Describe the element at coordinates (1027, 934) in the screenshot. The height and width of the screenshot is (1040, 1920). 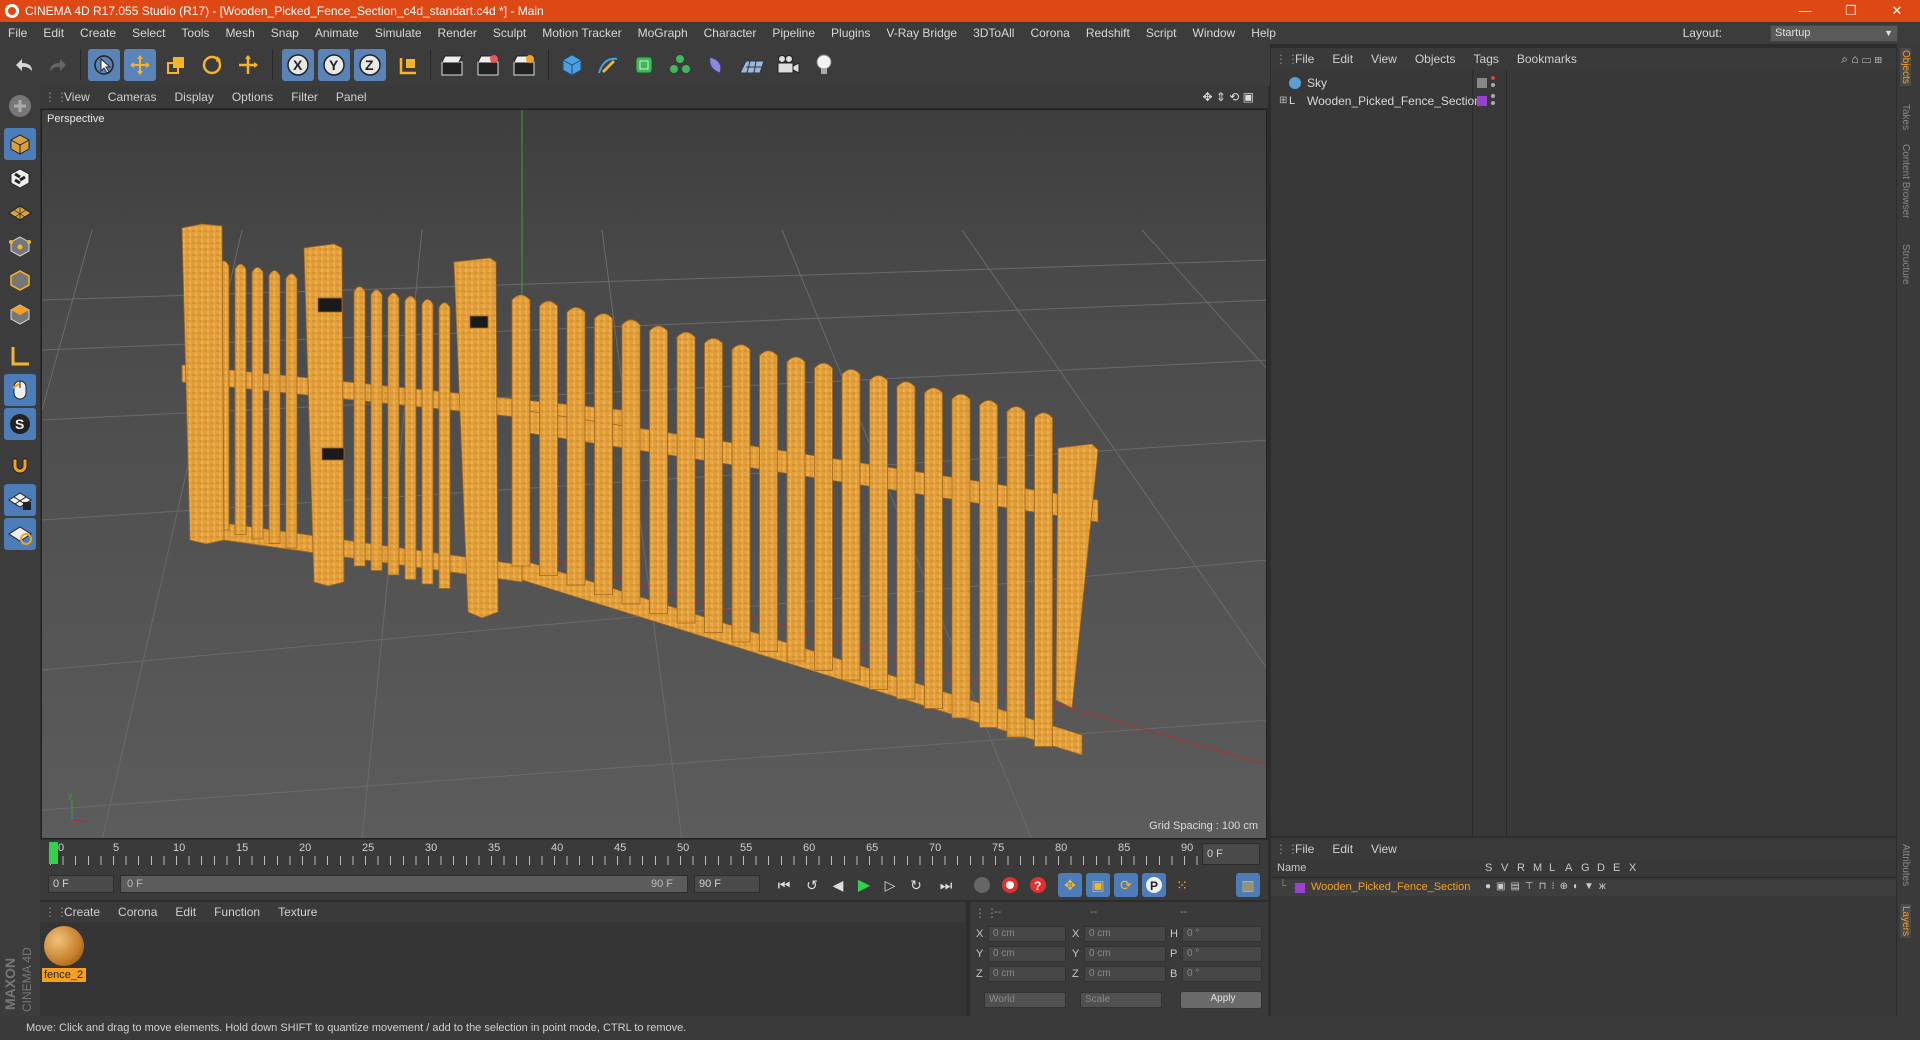
I see `pos-x-field: 0 cm` at that location.